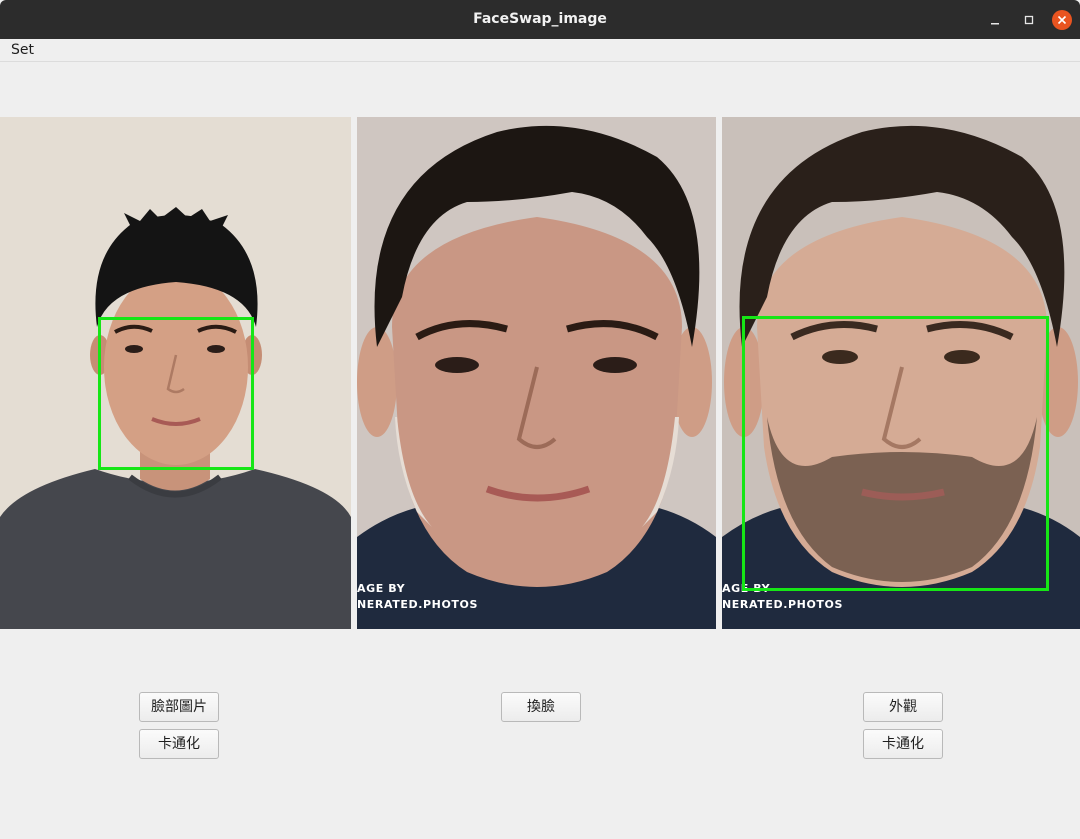  I want to click on minimize-icon, so click(995, 20).